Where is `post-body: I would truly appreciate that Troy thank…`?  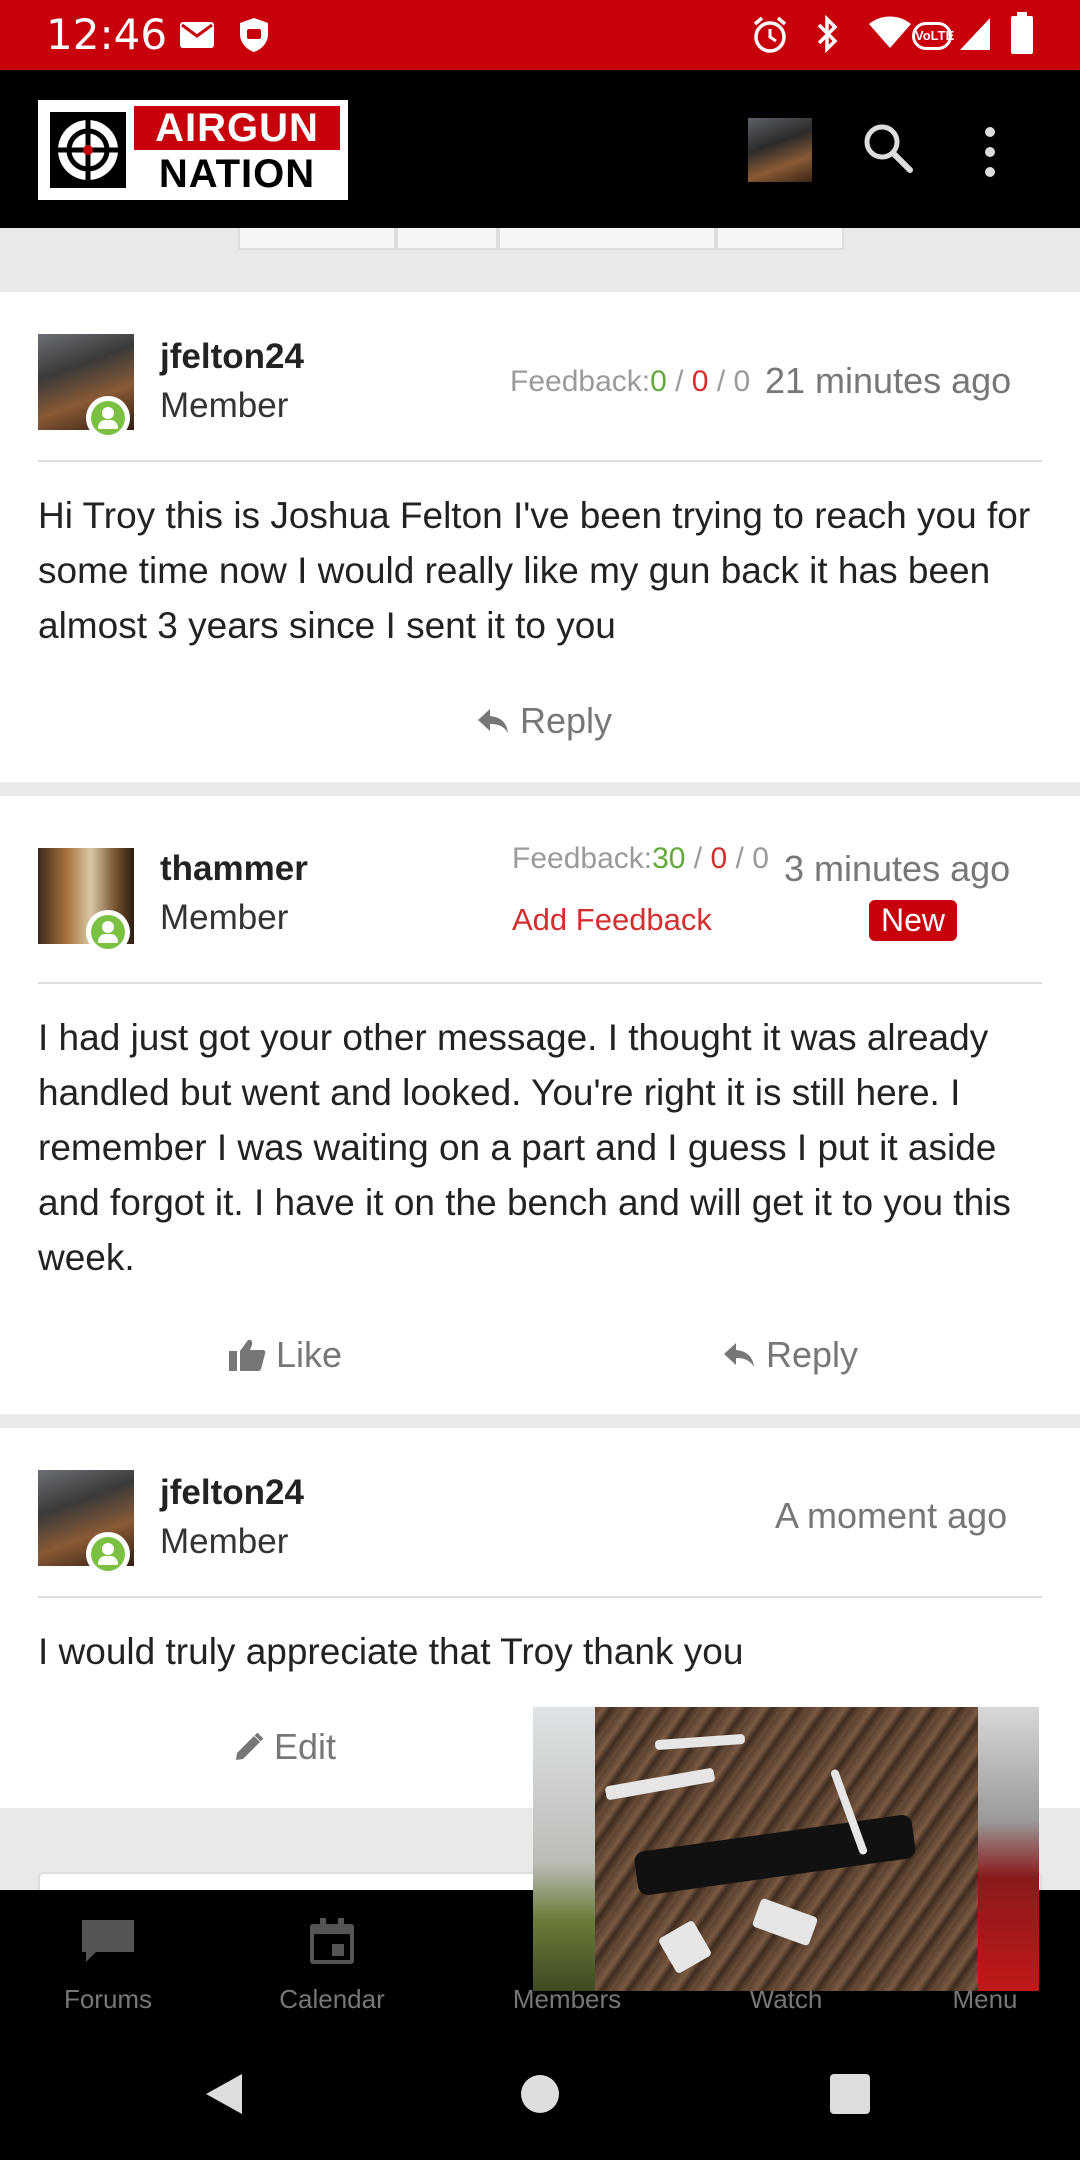
post-body: I would truly appreciate that Troy thank… is located at coordinates (391, 1651).